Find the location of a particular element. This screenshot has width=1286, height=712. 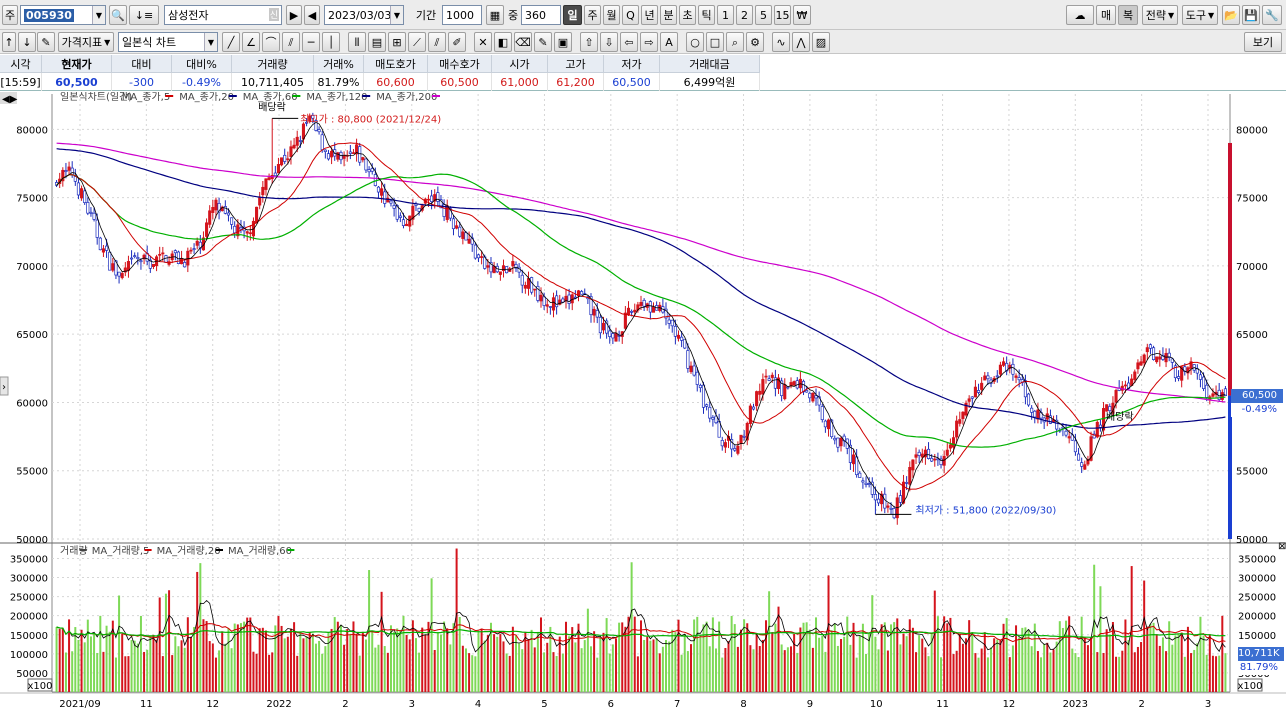

timeframe-1: 주 is located at coordinates (592, 15).